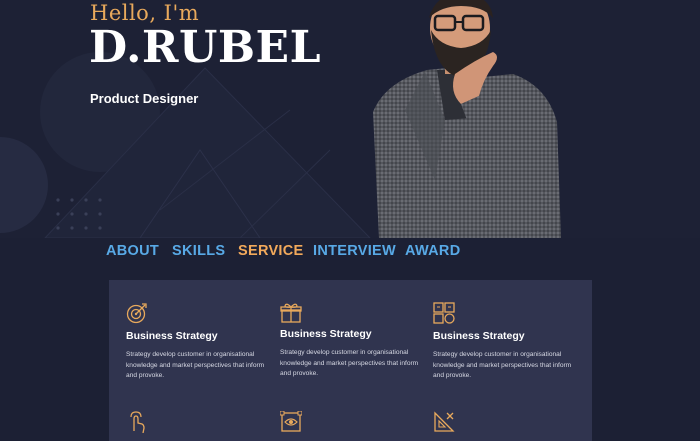 Image resolution: width=700 pixels, height=441 pixels. What do you see at coordinates (444, 313) in the screenshot?
I see `puzzle-icon` at bounding box center [444, 313].